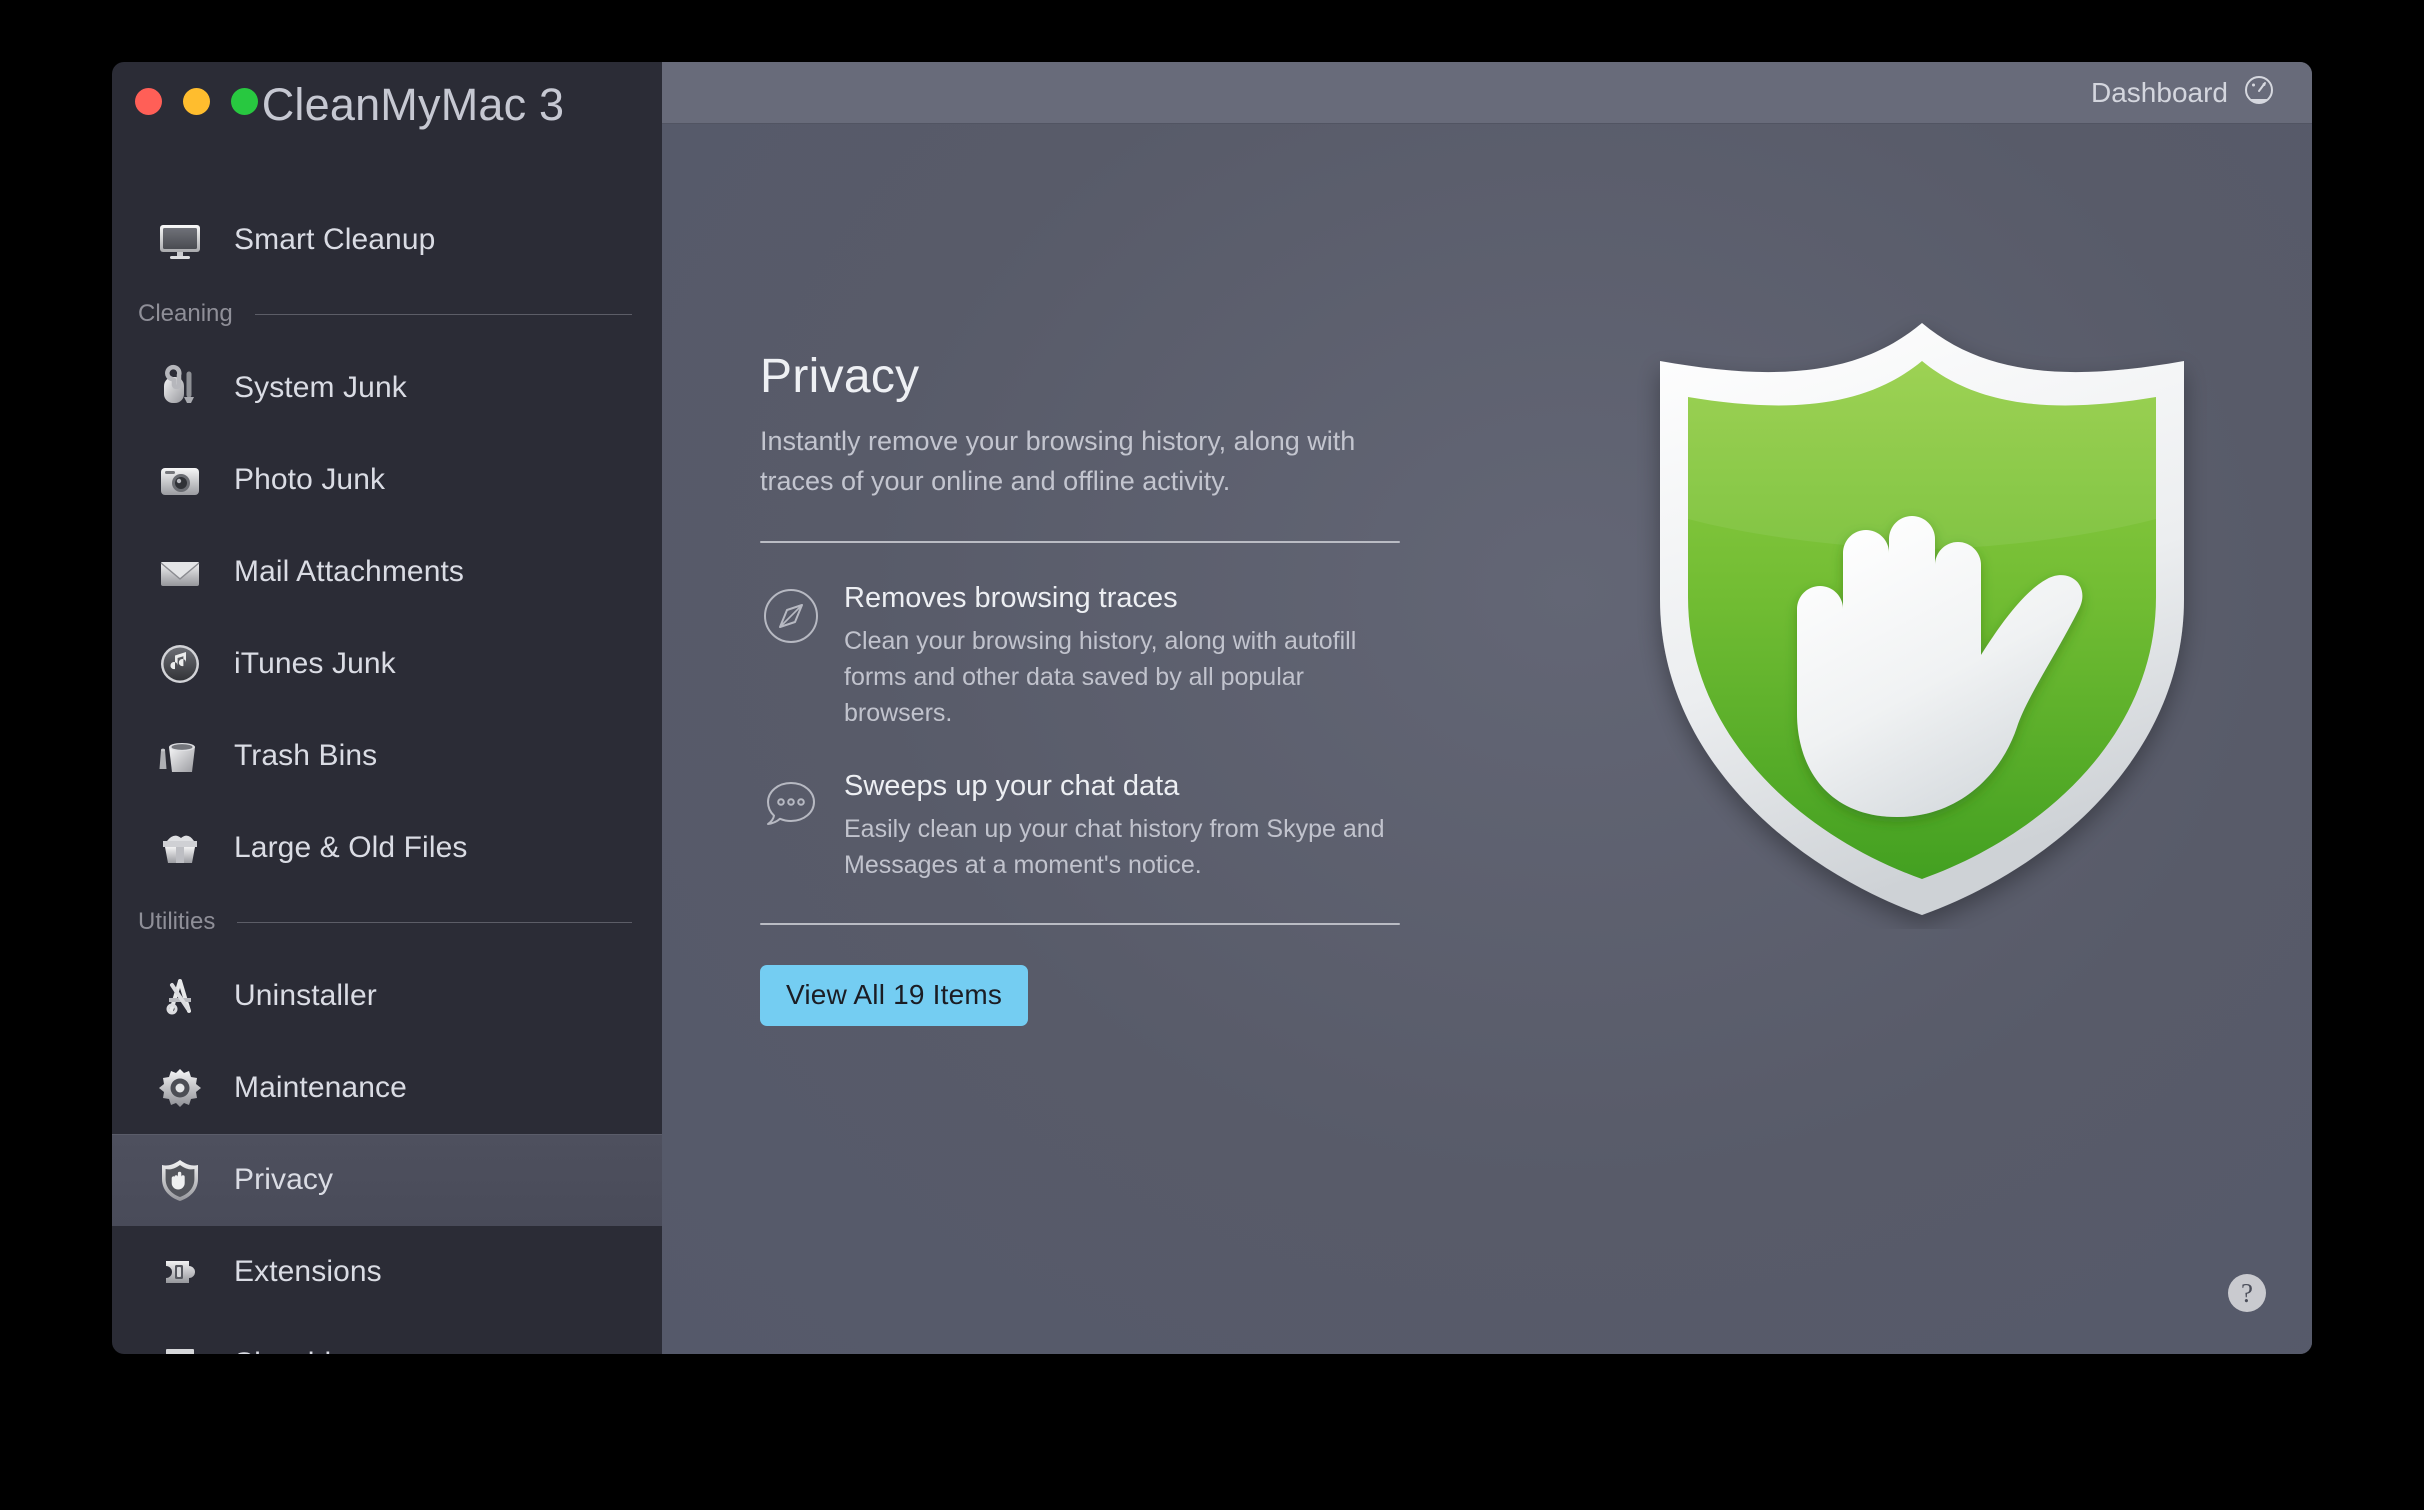 The width and height of the screenshot is (2424, 1510). I want to click on trash-can-icon, so click(180, 756).